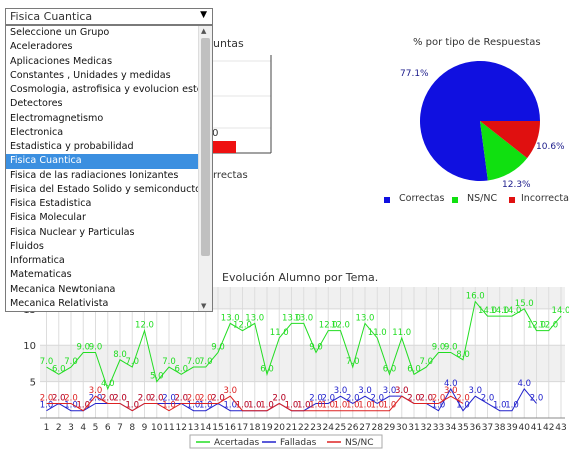 The width and height of the screenshot is (569, 450). Describe the element at coordinates (102, 76) in the screenshot. I see `group-option: Constantes , Unidades y medidas` at that location.